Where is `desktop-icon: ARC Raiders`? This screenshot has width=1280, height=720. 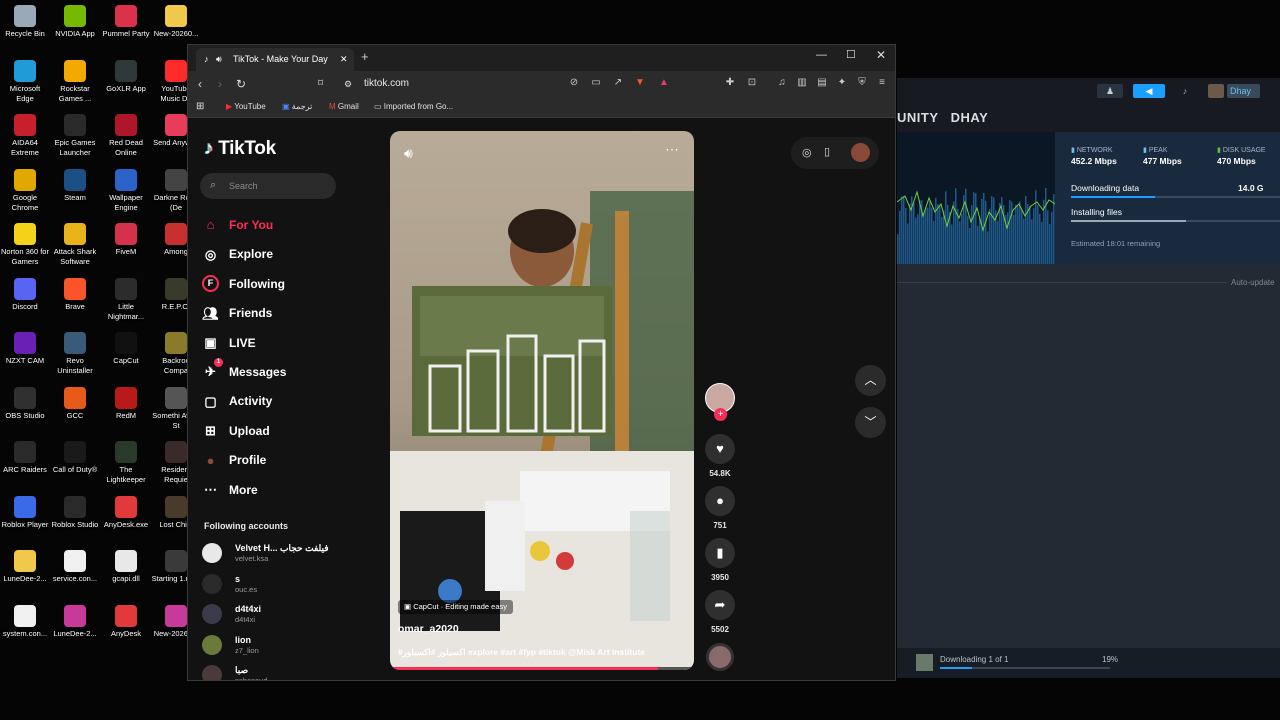 desktop-icon: ARC Raiders is located at coordinates (25, 458).